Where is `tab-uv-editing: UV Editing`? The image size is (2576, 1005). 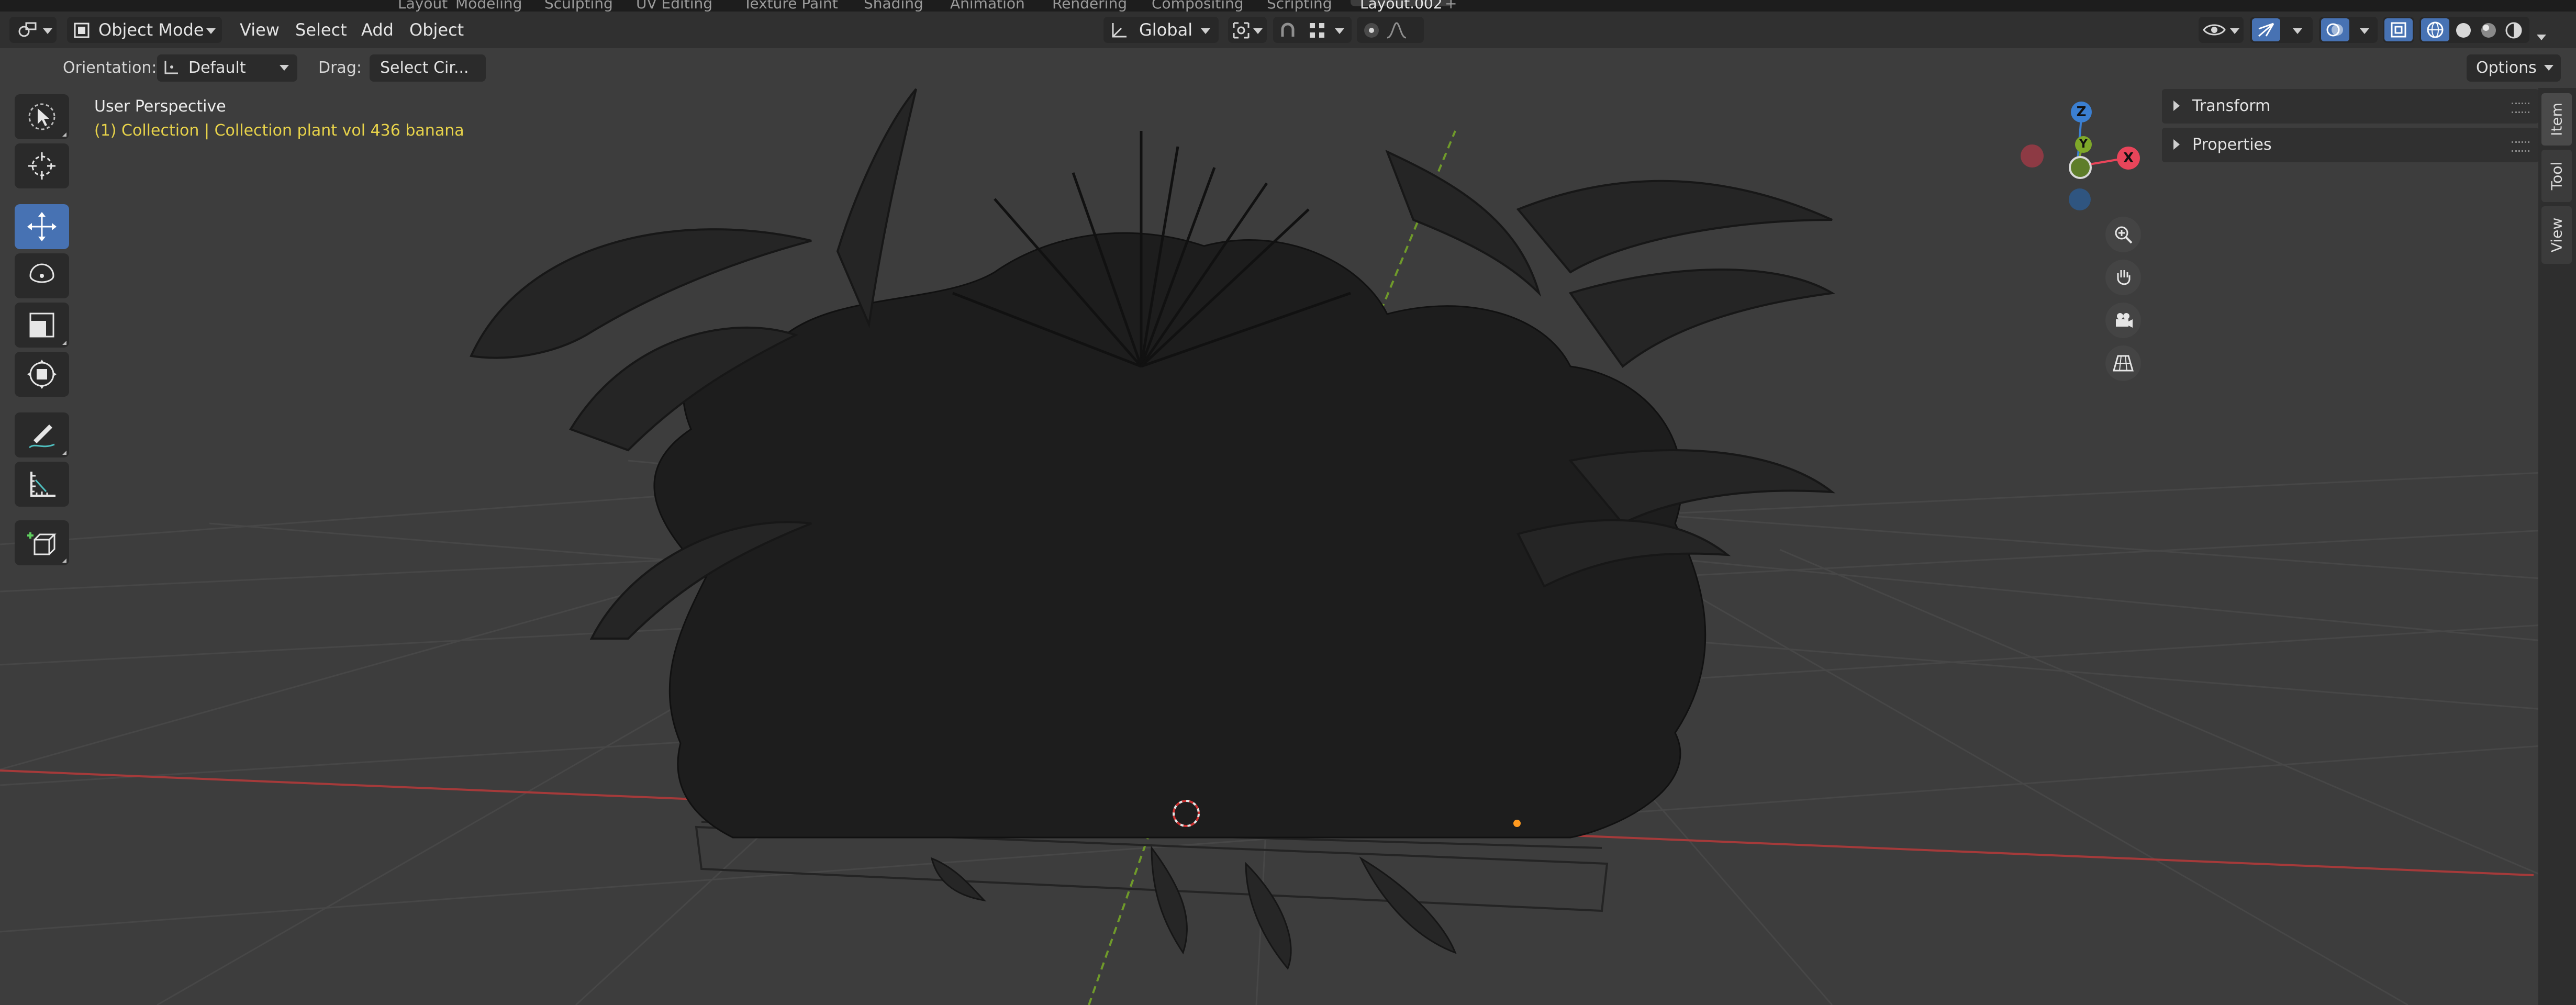 tab-uv-editing: UV Editing is located at coordinates (674, 6).